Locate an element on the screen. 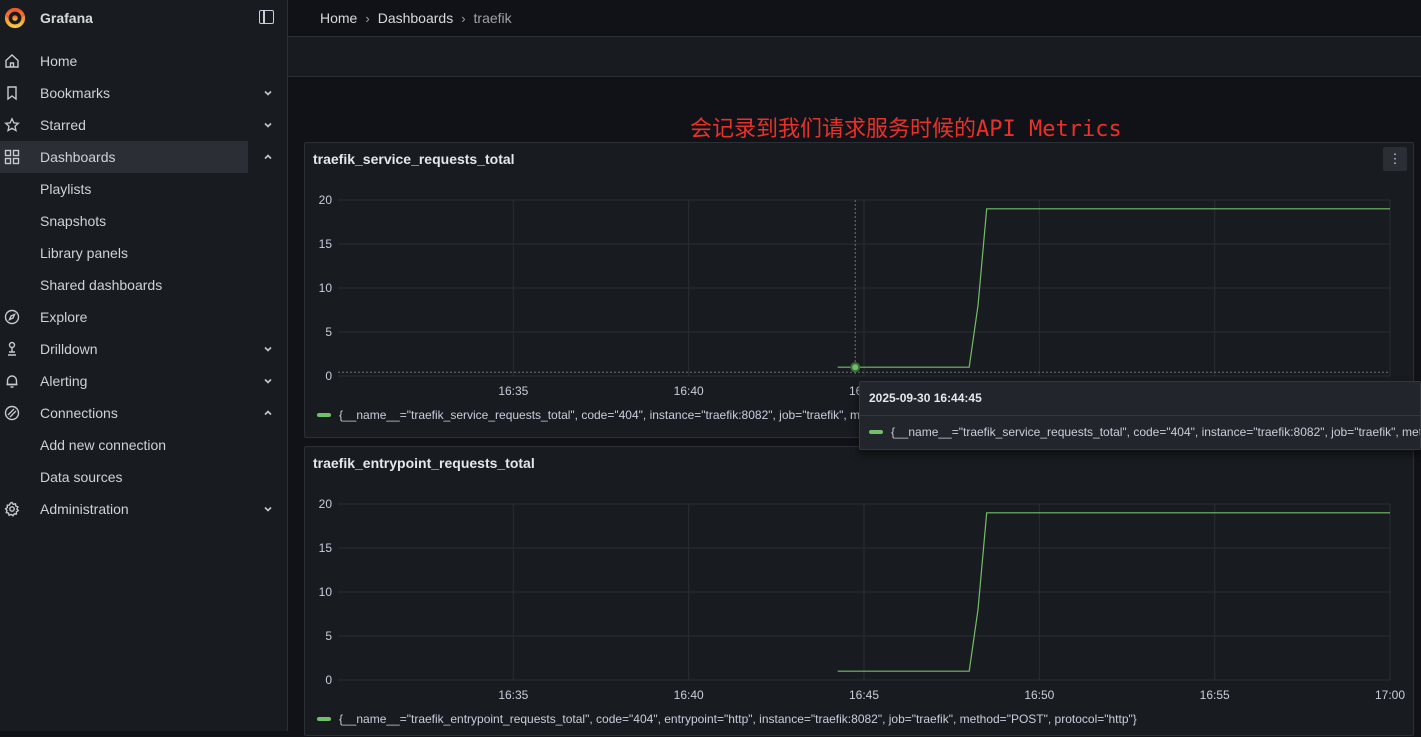 The width and height of the screenshot is (1421, 737). dashboard-toolbar is located at coordinates (854, 57).